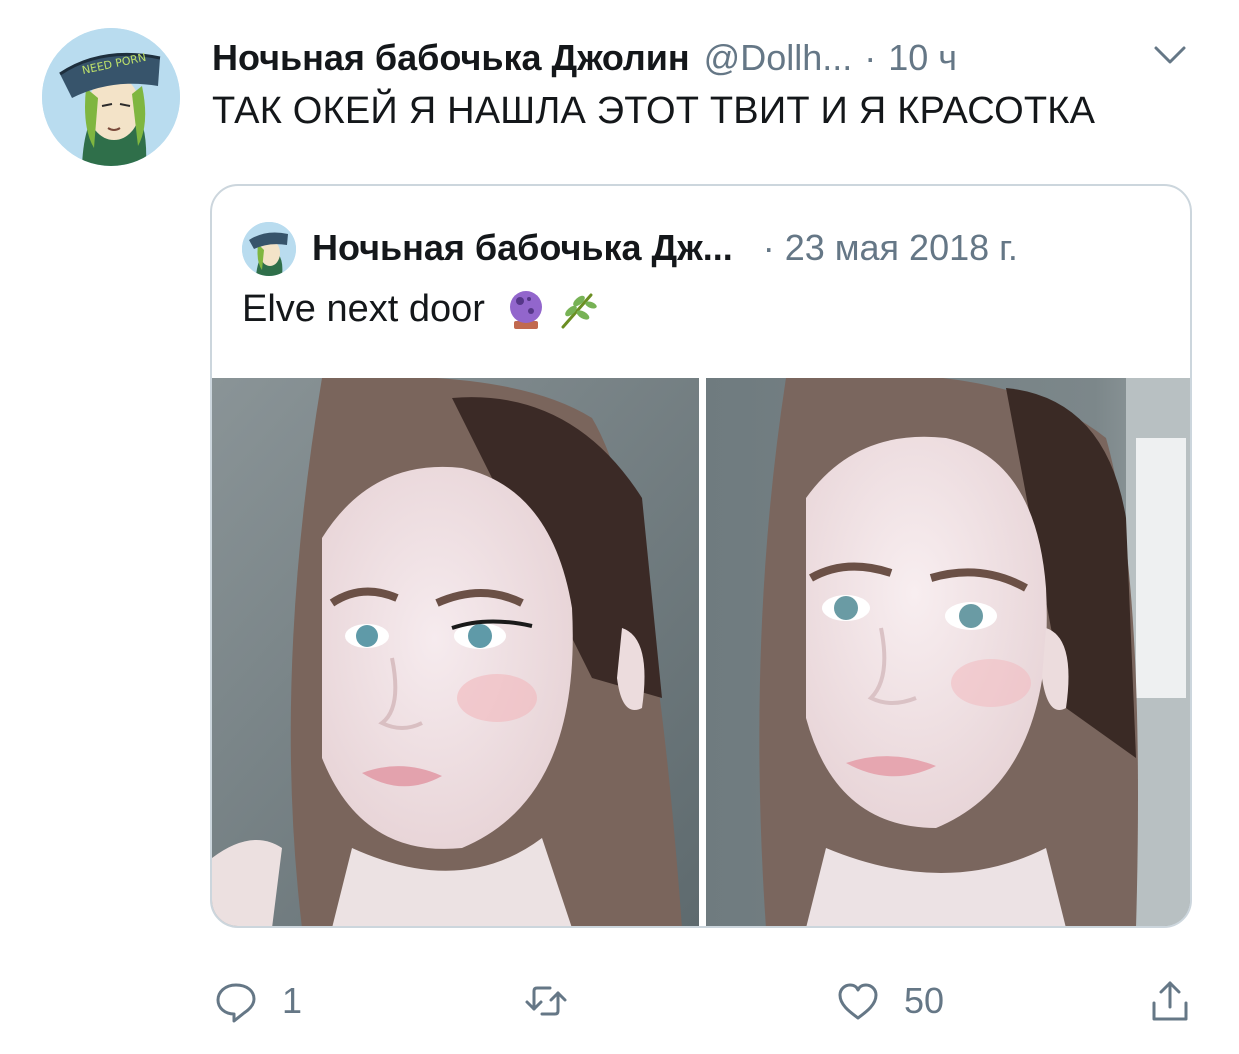  Describe the element at coordinates (1170, 55) in the screenshot. I see `more-menu-chevron-down-icon` at that location.